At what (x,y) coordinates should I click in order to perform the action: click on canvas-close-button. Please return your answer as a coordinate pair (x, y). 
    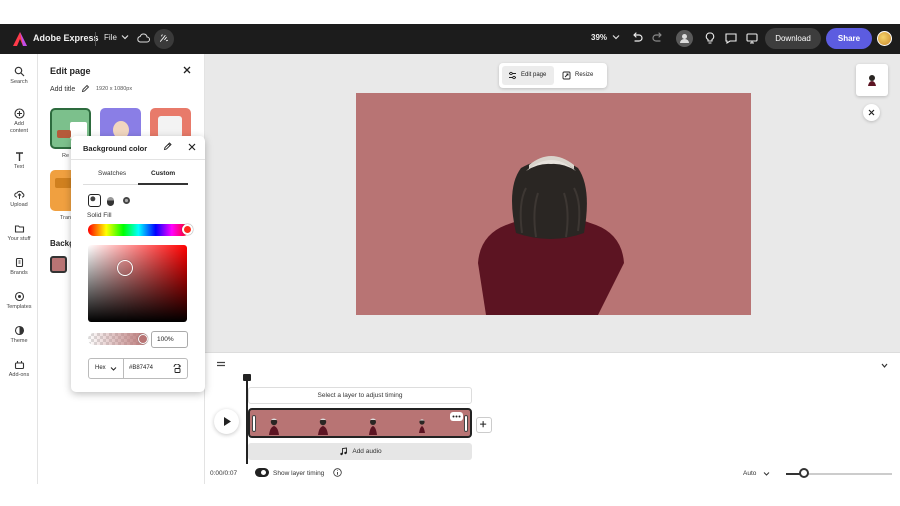
    Looking at the image, I should click on (871, 112).